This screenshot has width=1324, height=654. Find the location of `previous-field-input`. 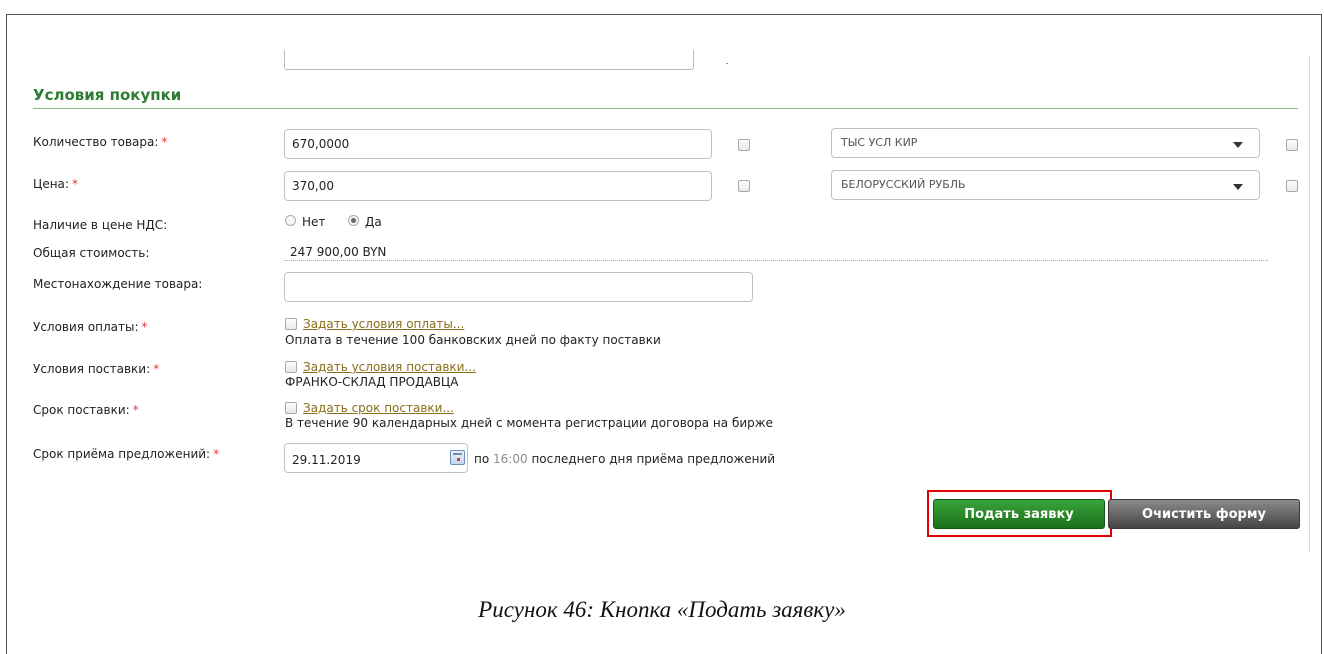

previous-field-input is located at coordinates (489, 60).